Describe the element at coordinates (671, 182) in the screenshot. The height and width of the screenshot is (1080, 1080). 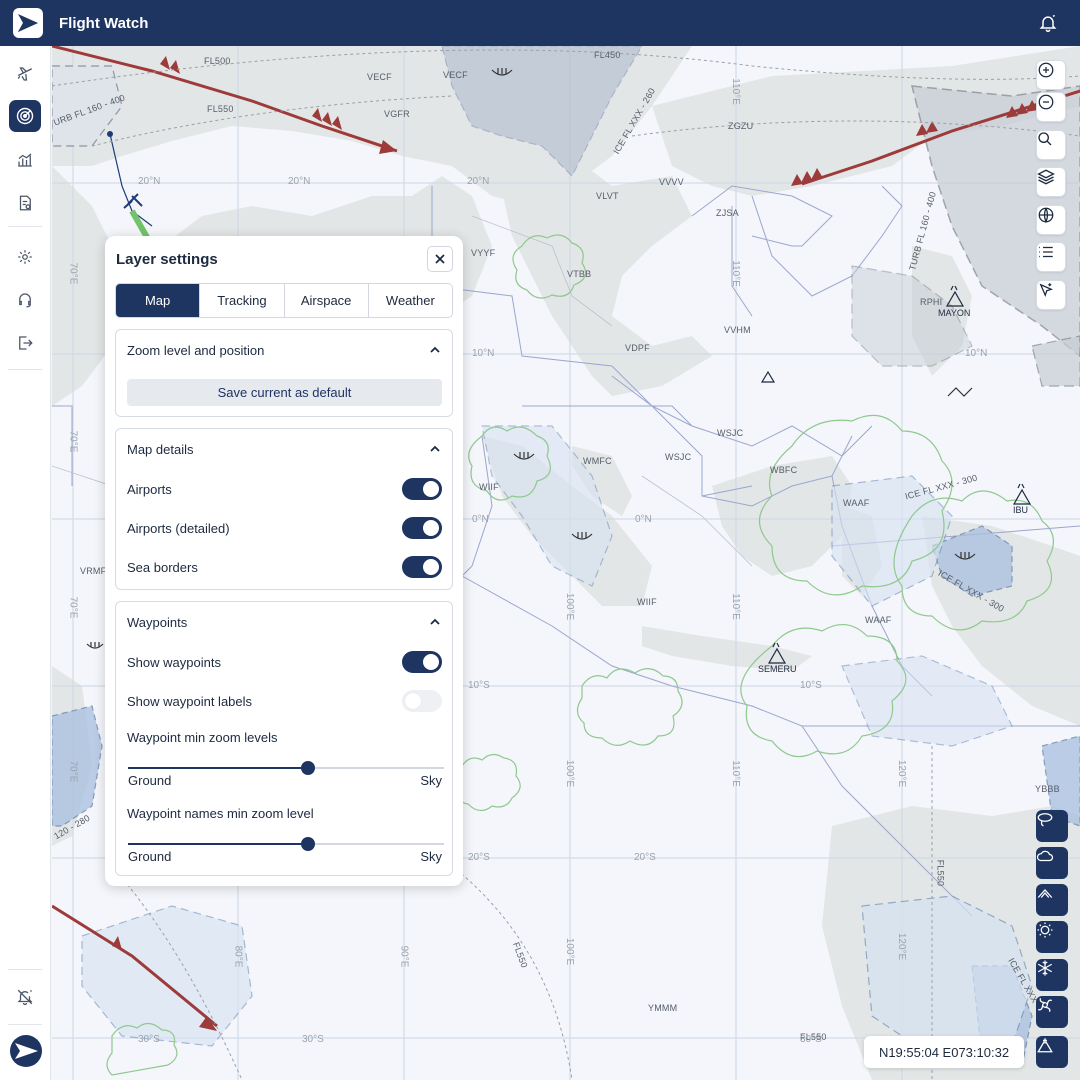
I see `map-label: VVVV` at that location.